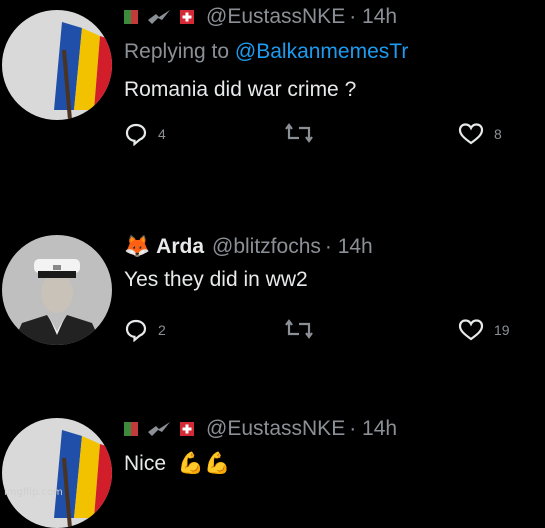 The image size is (545, 528). Describe the element at coordinates (330, 464) in the screenshot. I see `tweet-text: Nice 💪💪` at that location.